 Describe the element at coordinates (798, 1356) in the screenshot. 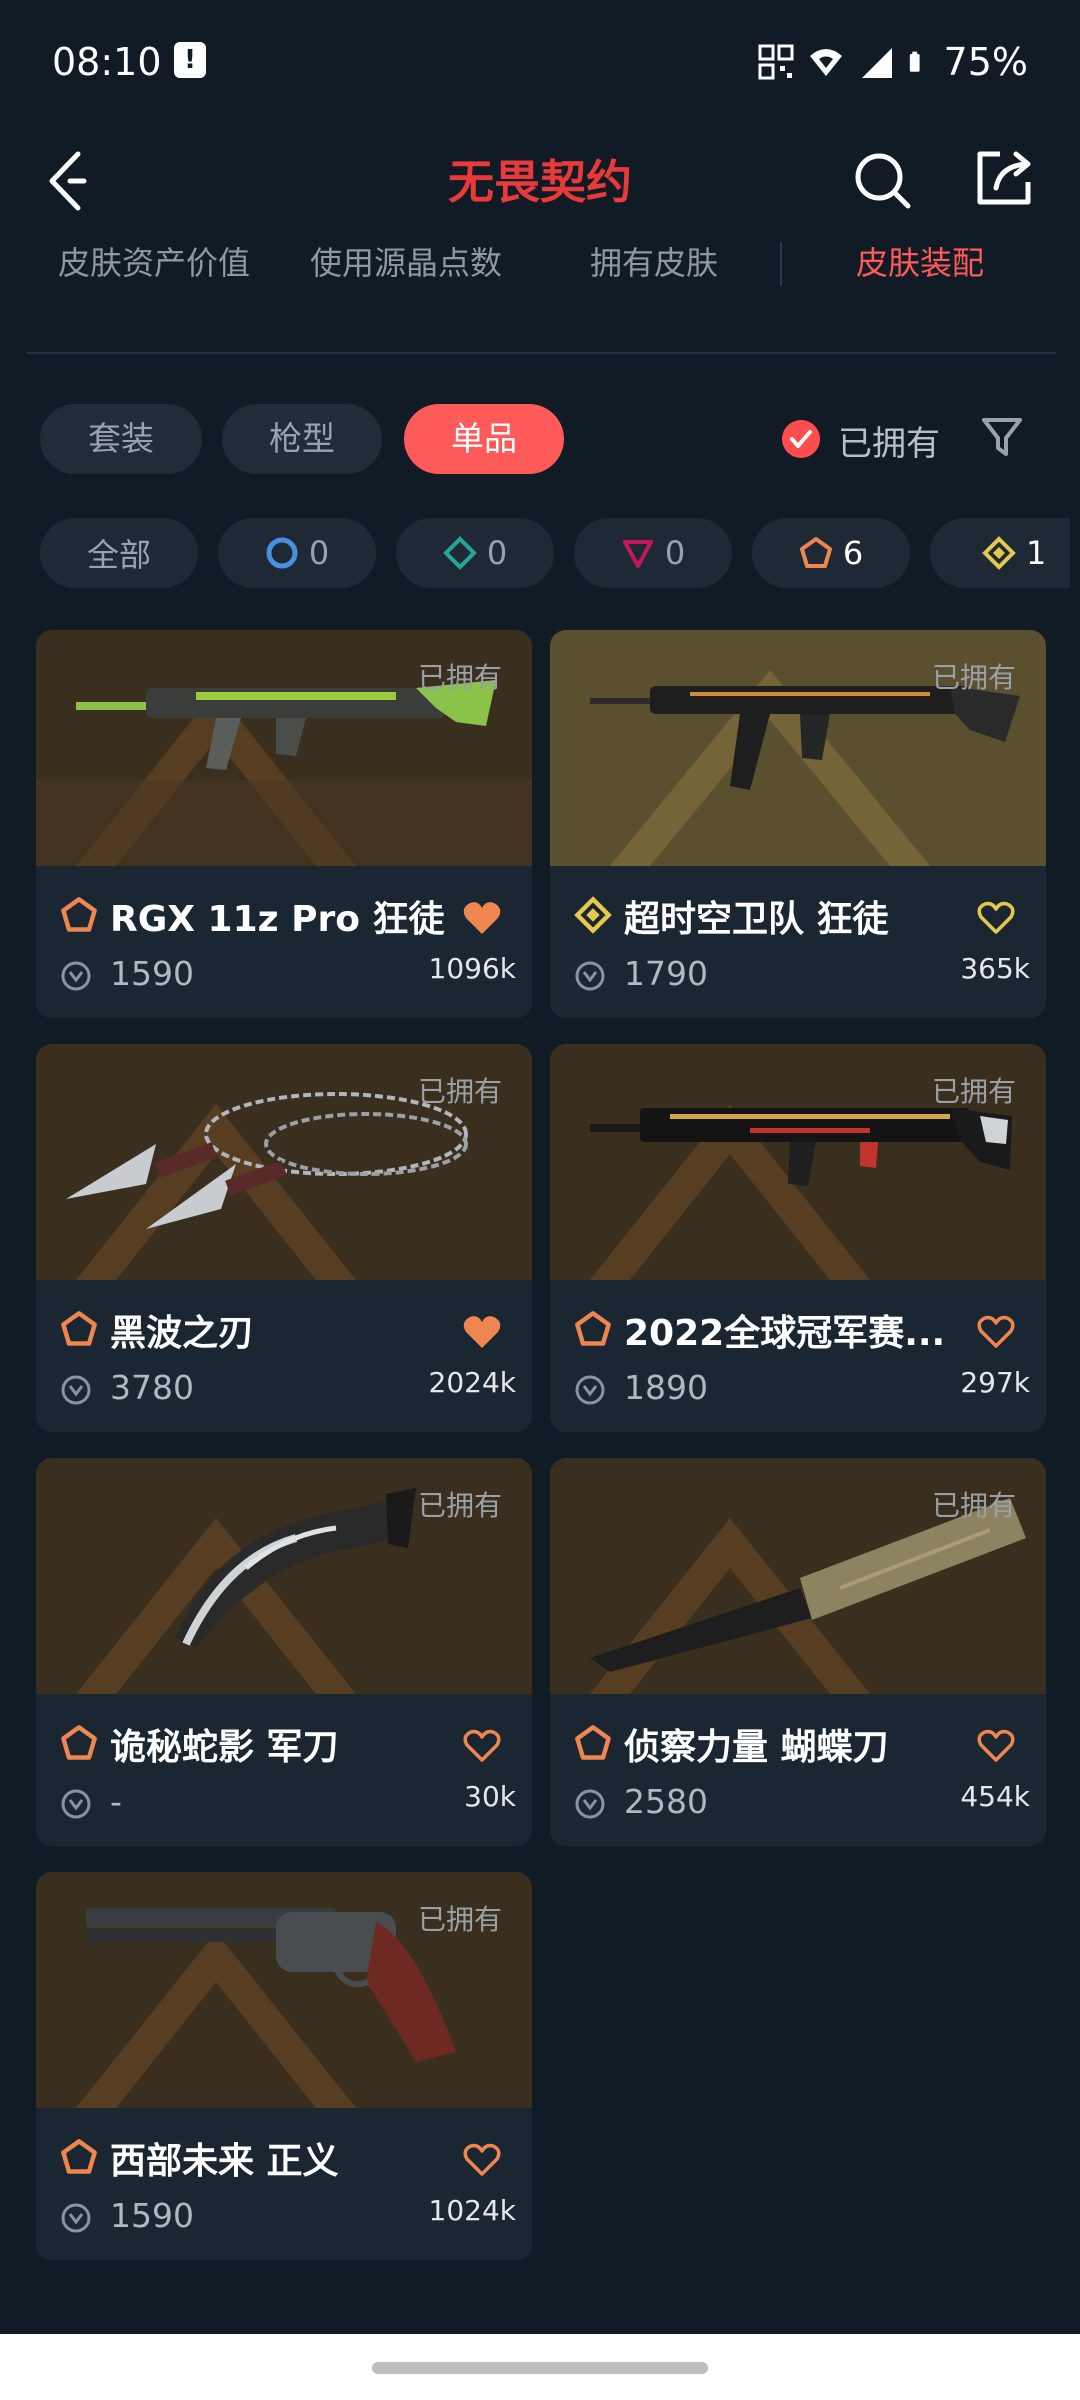

I see `skin-card-info: 2022全球冠军赛... 1890 297k` at that location.